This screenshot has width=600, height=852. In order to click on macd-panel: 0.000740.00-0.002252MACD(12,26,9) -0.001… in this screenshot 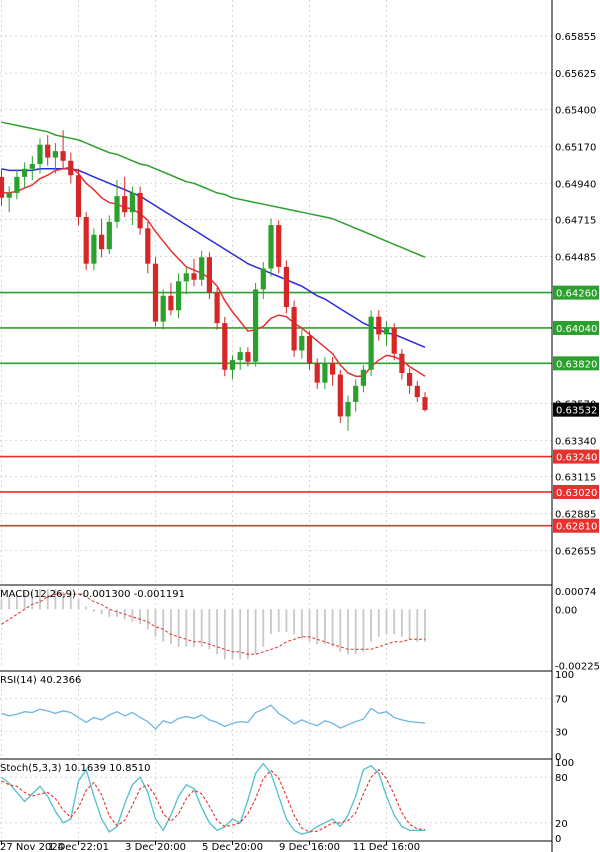, I will do `click(300, 630)`.